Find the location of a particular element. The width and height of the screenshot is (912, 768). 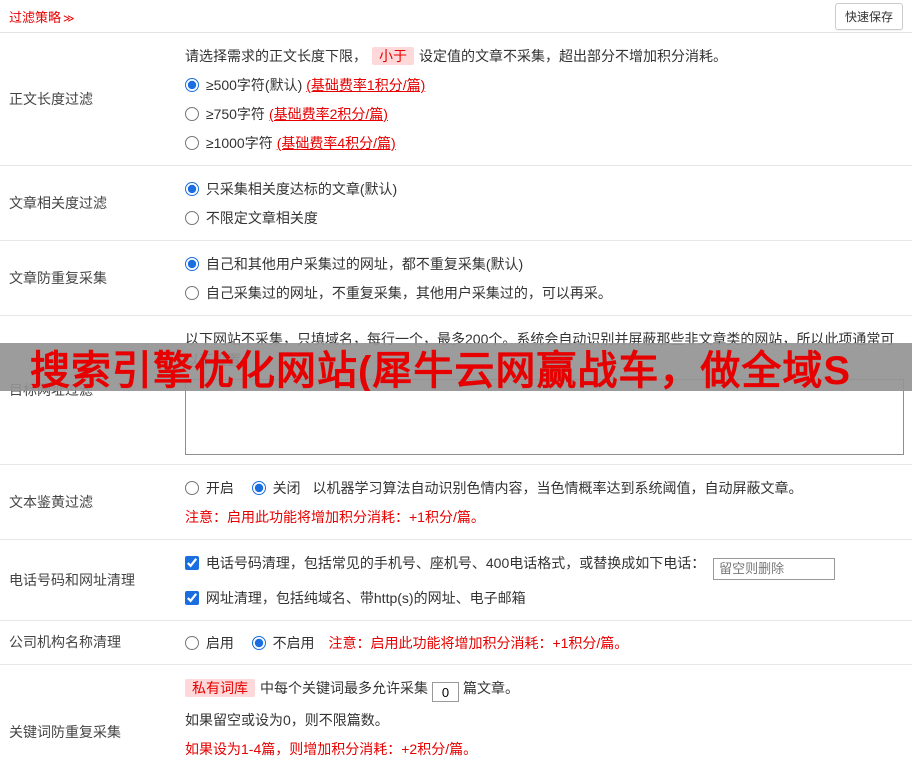

relevance-option-strict: 只采集相关度达标的文章(默认) is located at coordinates (544, 189).